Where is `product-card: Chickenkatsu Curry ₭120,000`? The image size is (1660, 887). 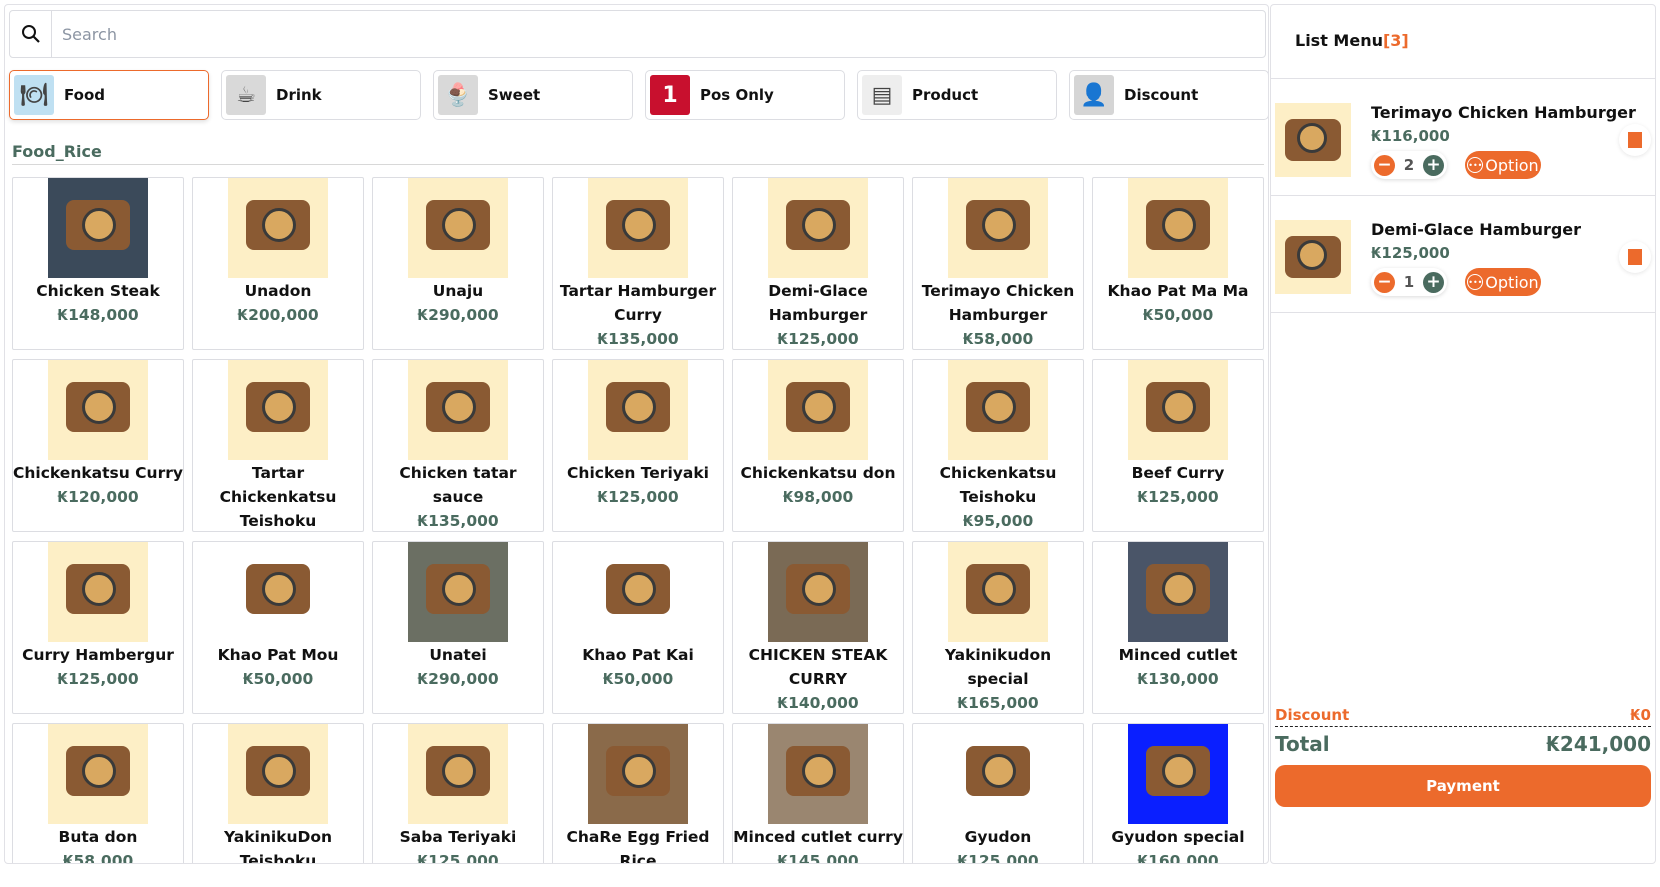 product-card: Chickenkatsu Curry ₭120,000 is located at coordinates (98, 445).